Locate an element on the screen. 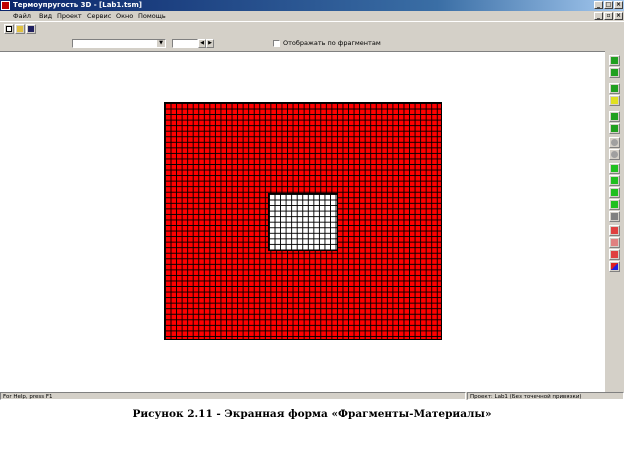 This screenshot has width=624, height=450. arrow-down-icon is located at coordinates (614, 180).